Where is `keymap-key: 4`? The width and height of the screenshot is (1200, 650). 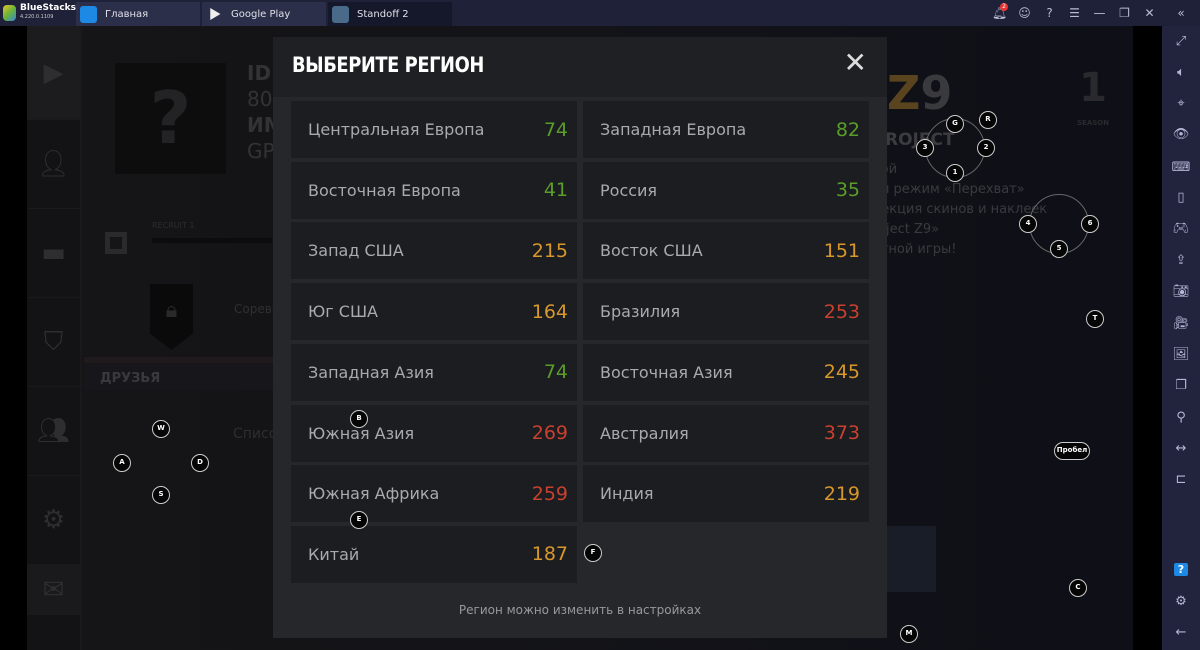 keymap-key: 4 is located at coordinates (1028, 224).